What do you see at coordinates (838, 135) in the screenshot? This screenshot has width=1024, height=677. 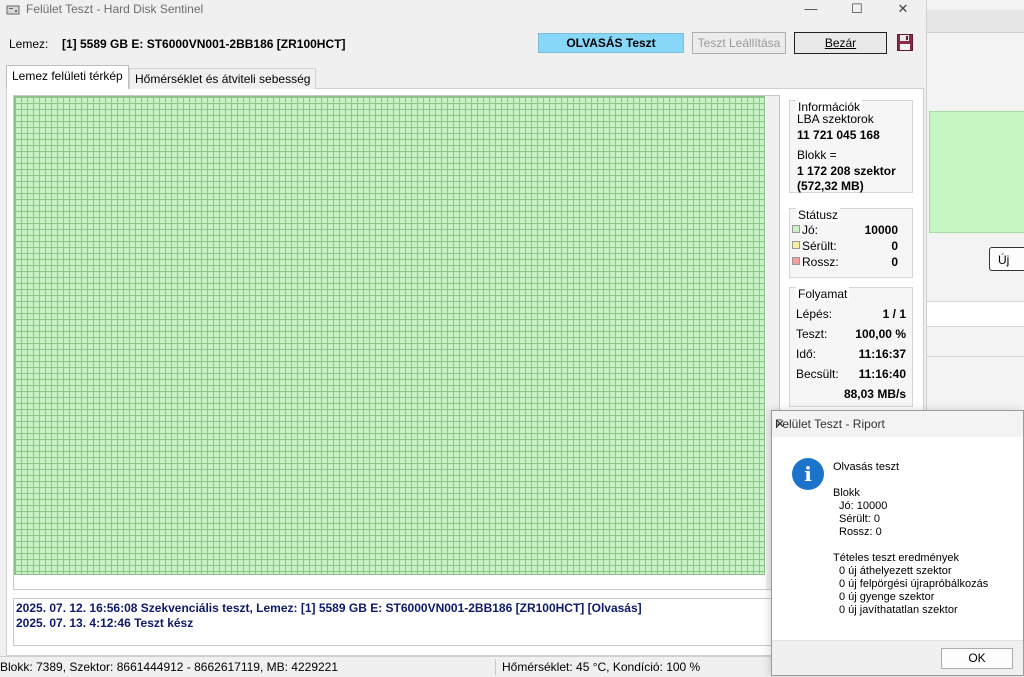 I see `lba-value: 11 721 045 168` at bounding box center [838, 135].